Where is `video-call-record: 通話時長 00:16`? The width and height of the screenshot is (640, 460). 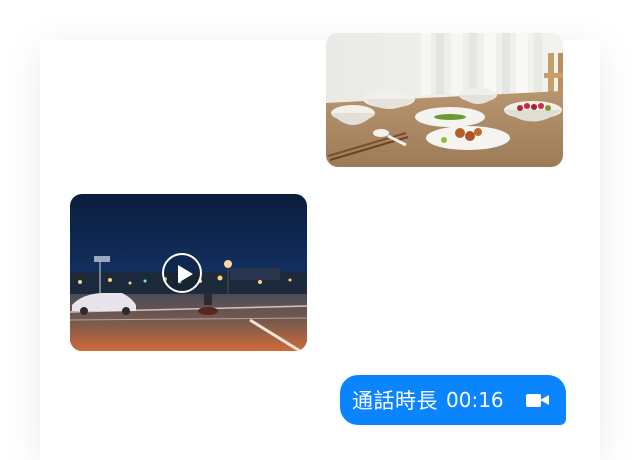 video-call-record: 通話時長 00:16 is located at coordinates (453, 400).